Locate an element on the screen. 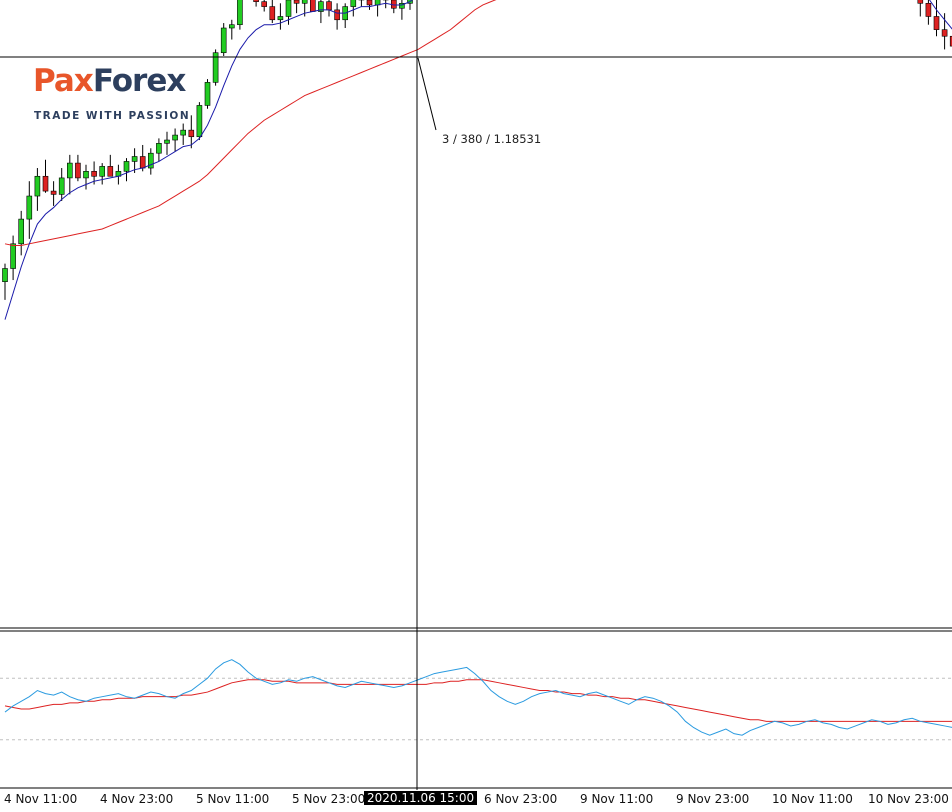 This screenshot has height=812, width=952. paxforex-logo: PaxForex TRADE WITH PASSION is located at coordinates (115, 96).